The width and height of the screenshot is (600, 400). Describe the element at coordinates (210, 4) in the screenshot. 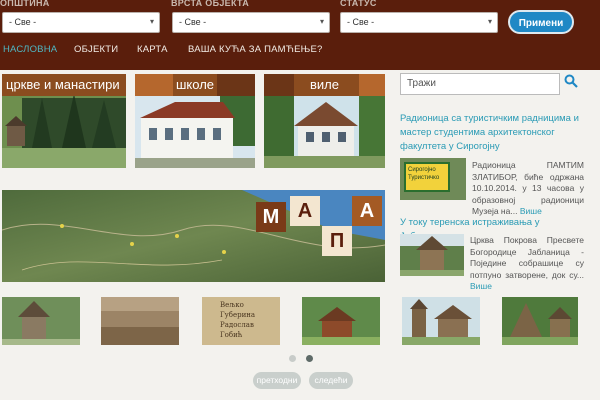

I see `filter-label-object-type: ВРСТА ОБЈЕКТА` at that location.